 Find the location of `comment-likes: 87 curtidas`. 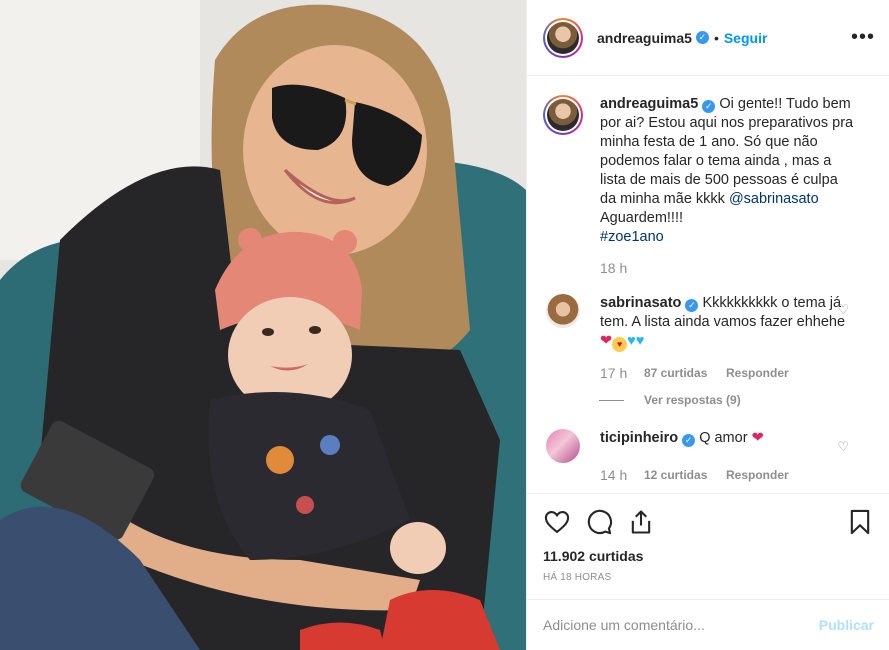

comment-likes: 87 curtidas is located at coordinates (685, 373).